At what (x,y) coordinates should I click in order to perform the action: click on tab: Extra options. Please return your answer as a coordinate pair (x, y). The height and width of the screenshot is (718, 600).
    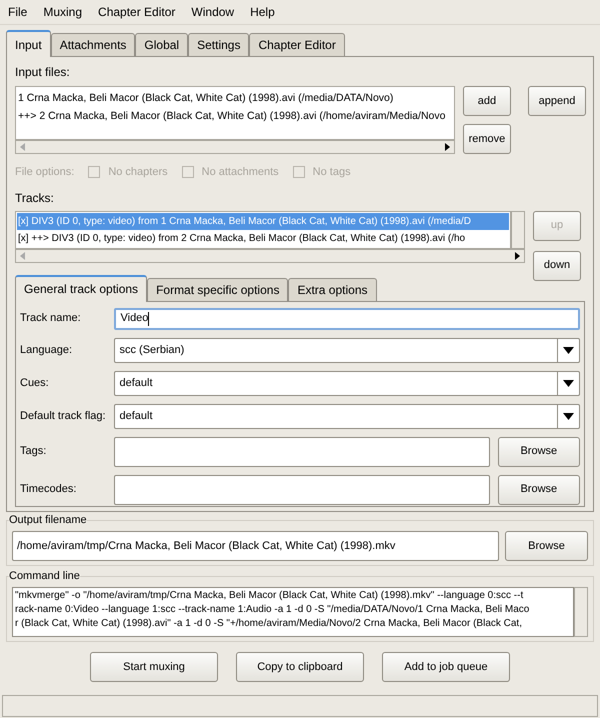
    Looking at the image, I should click on (332, 289).